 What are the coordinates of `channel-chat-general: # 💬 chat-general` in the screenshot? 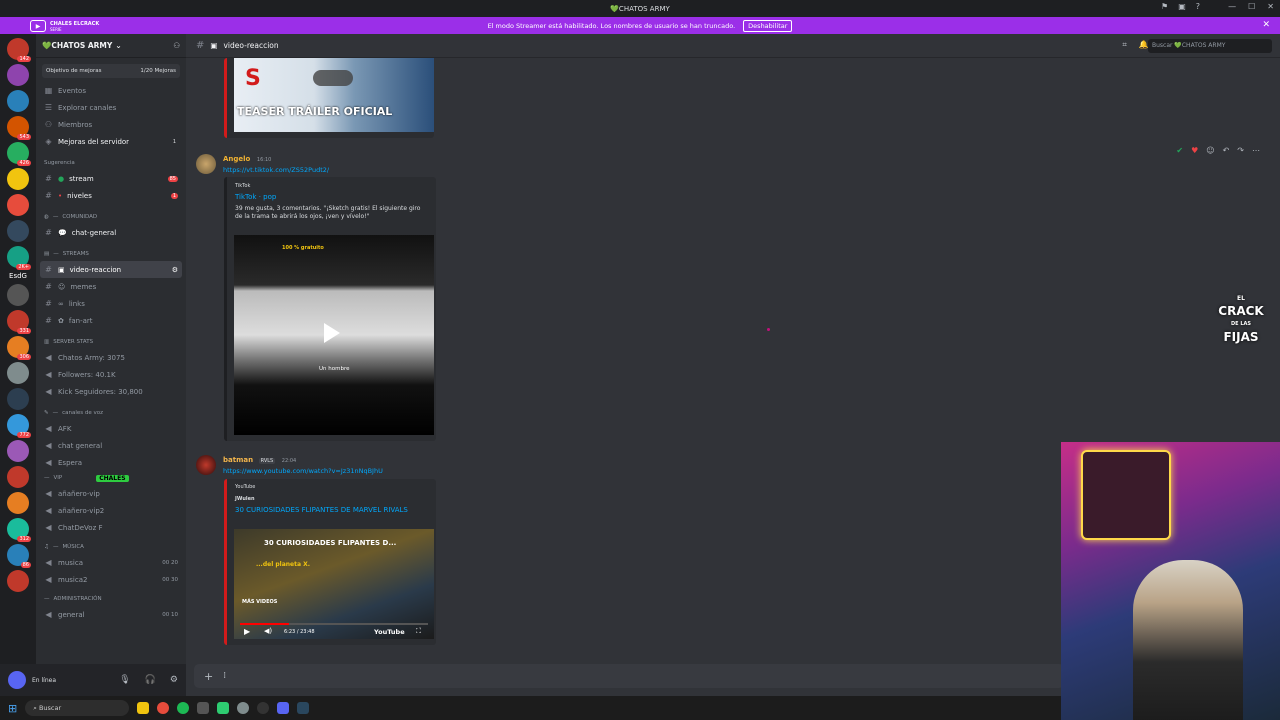 It's located at (111, 232).